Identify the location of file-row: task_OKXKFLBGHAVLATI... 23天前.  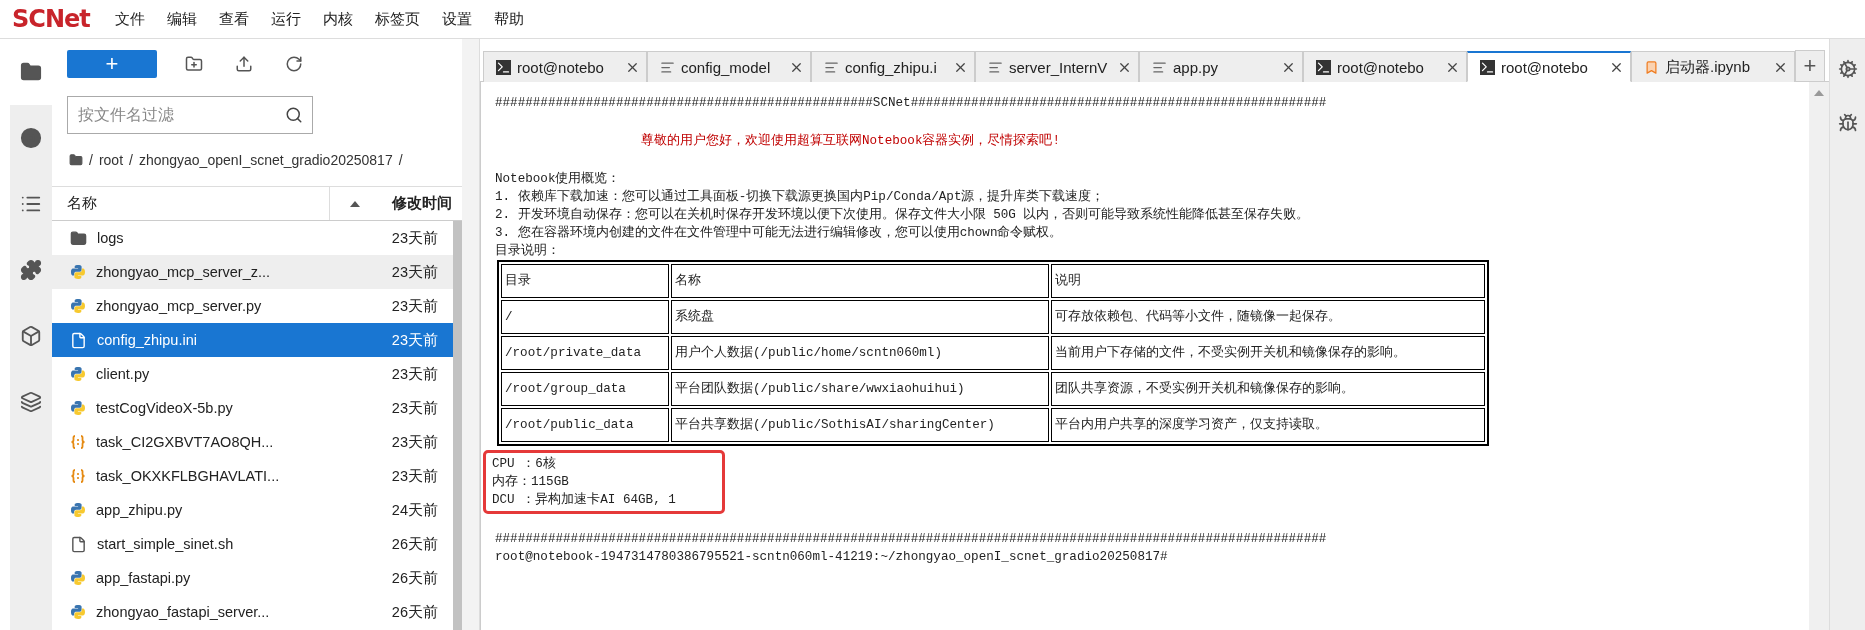
(252, 476).